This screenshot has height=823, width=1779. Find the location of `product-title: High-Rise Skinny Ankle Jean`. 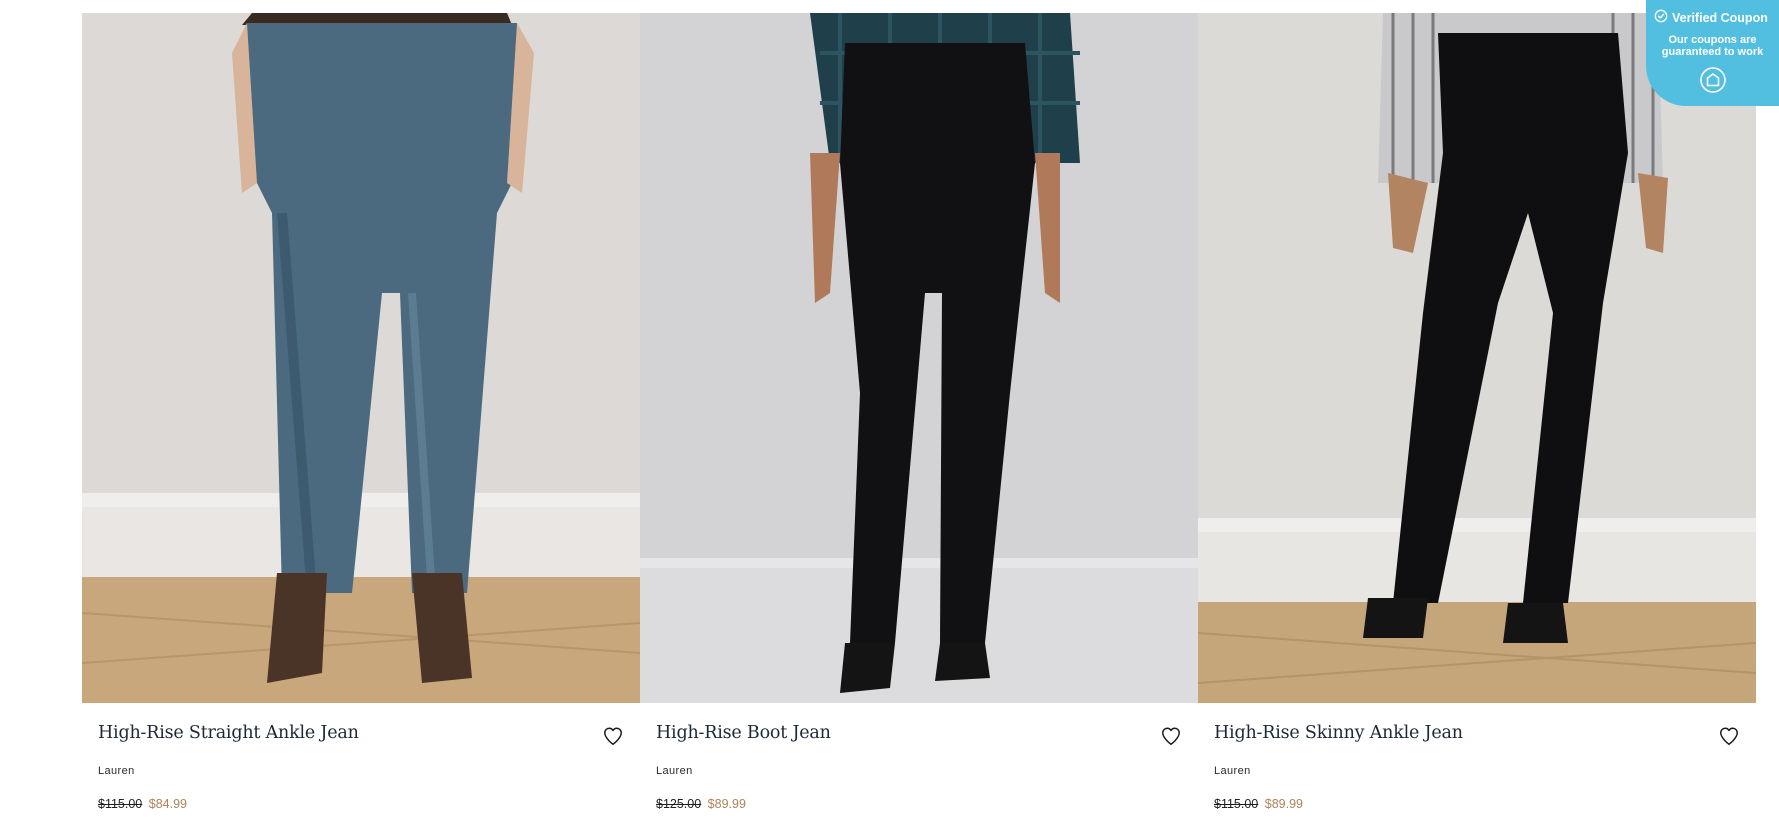

product-title: High-Rise Skinny Ankle Jean is located at coordinates (1338, 733).